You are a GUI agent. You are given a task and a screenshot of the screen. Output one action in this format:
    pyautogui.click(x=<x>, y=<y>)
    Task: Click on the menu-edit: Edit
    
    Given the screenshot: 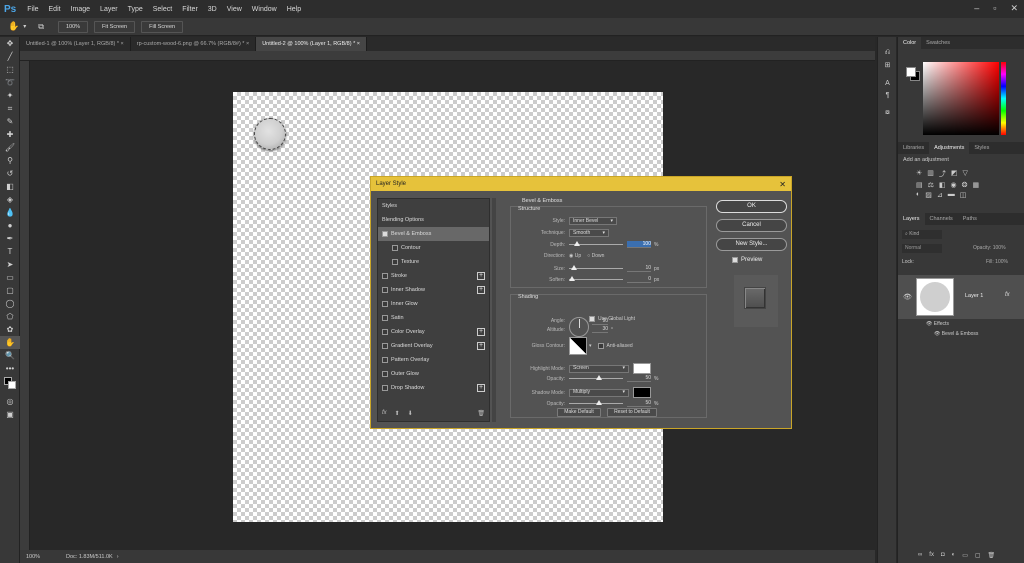 What is the action you would take?
    pyautogui.click(x=55, y=9)
    